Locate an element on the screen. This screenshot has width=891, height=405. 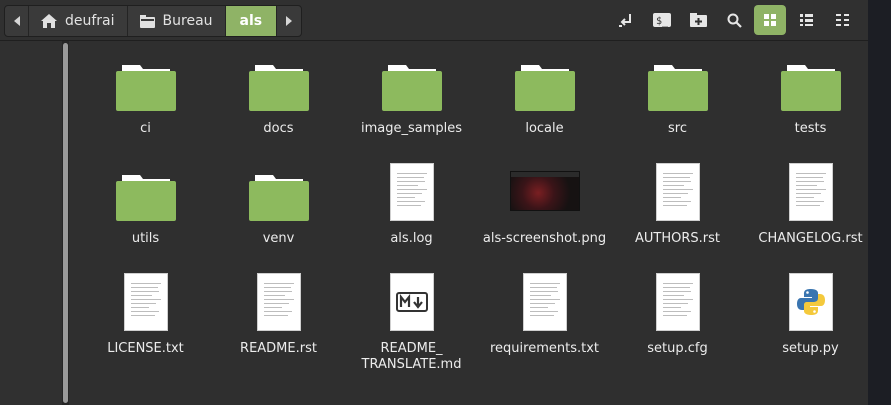
file-item: LICENSE.txt is located at coordinates (145, 326).